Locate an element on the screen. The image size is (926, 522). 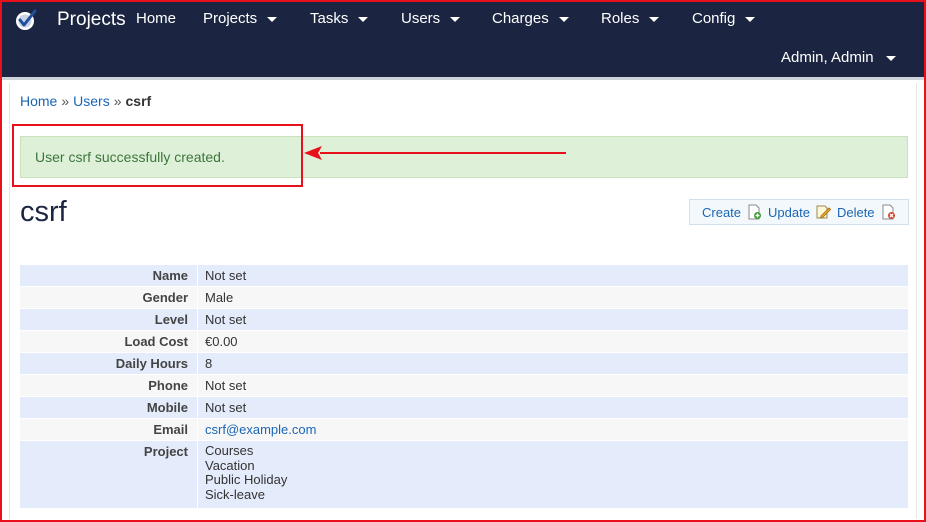
nav-config-label: Config is located at coordinates (714, 18).